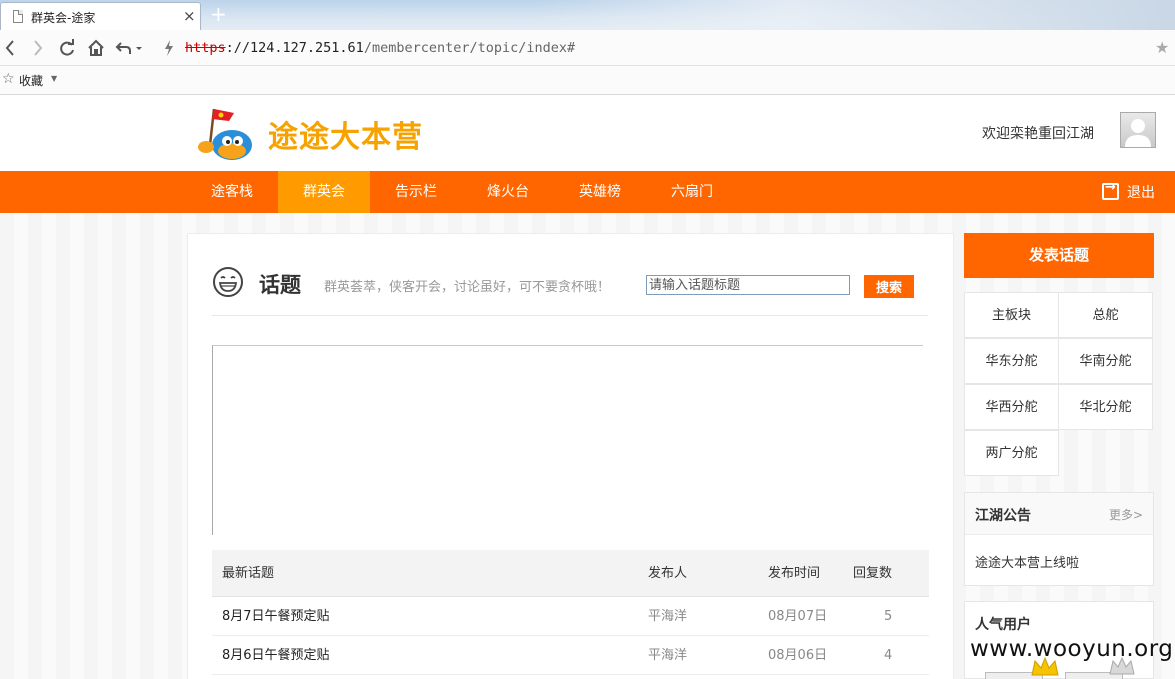 The width and height of the screenshot is (1175, 679). Describe the element at coordinates (169, 50) in the screenshot. I see `lightning-icon` at that location.